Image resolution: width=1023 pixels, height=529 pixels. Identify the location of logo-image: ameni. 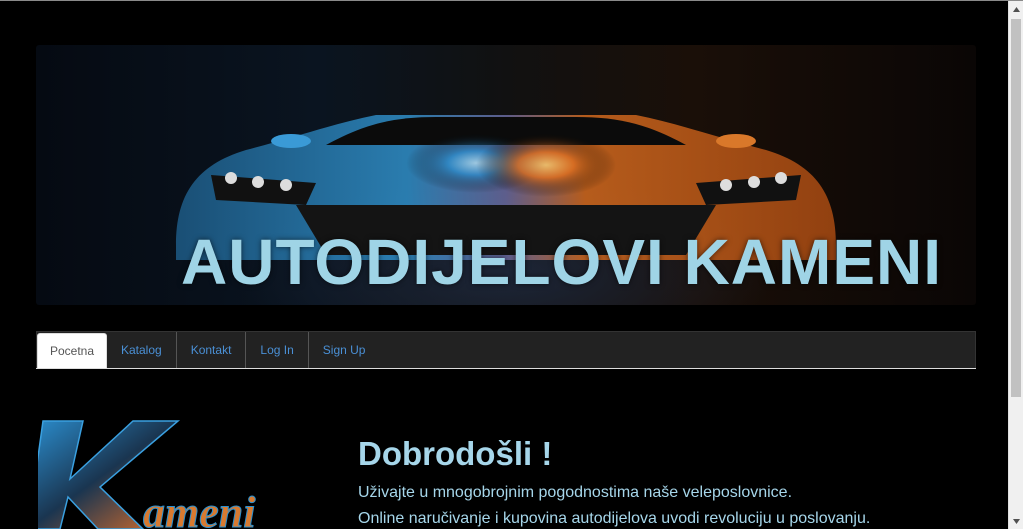
(147, 474).